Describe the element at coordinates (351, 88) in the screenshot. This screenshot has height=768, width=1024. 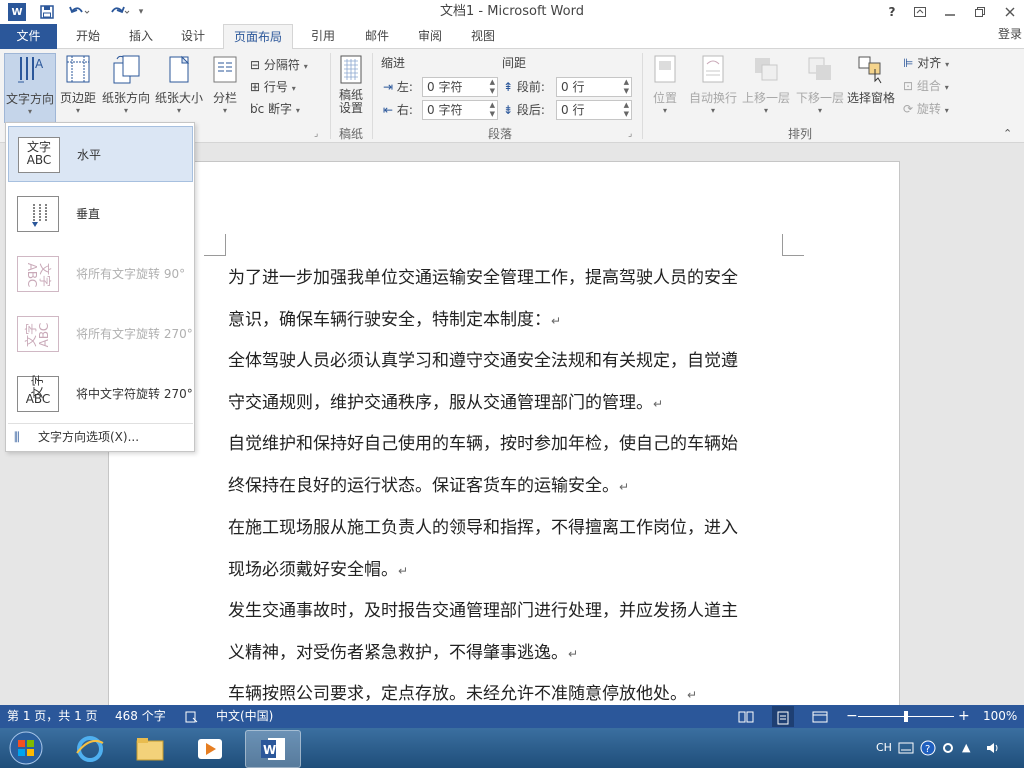
I see `draft-paper-settings-button: 稿纸 设置` at that location.